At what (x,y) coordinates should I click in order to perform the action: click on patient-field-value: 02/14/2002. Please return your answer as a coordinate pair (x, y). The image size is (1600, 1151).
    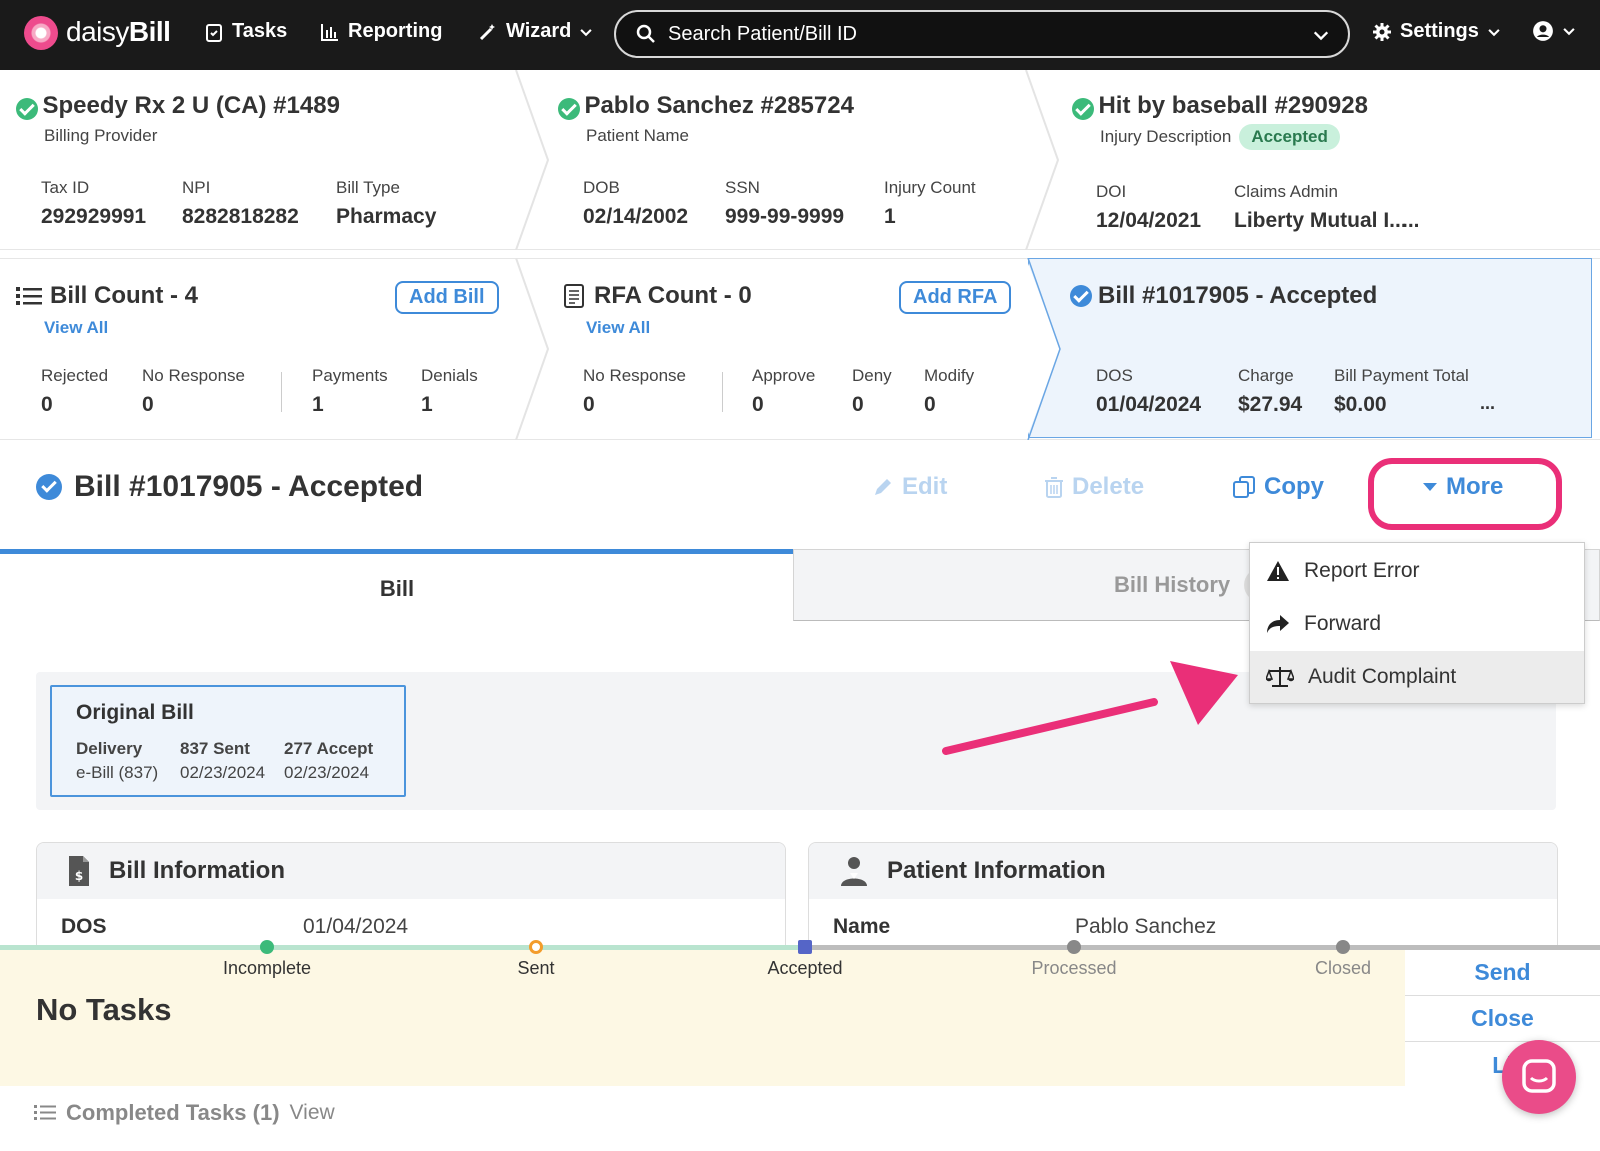
    Looking at the image, I should click on (636, 216).